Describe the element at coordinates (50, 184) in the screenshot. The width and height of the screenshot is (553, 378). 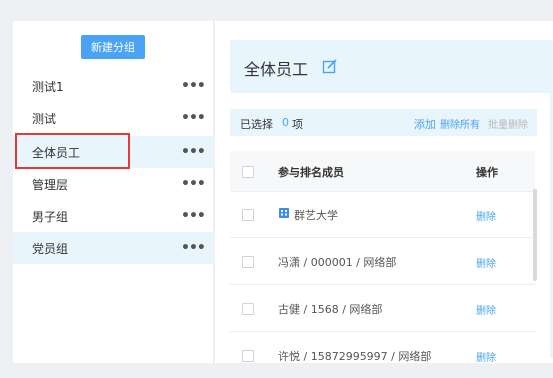
I see `group-item-label: 管理层` at that location.